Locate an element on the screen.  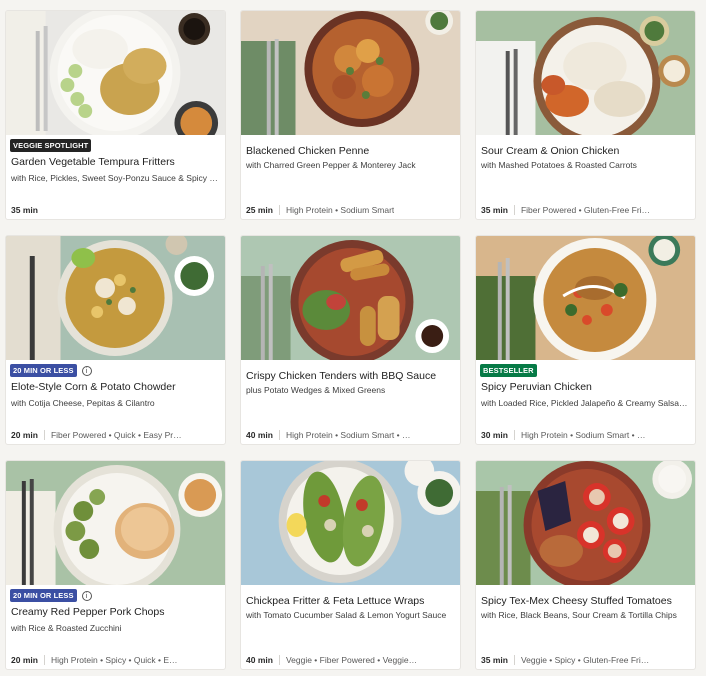
tag-row: BESTSELLER is located at coordinates (508, 370).